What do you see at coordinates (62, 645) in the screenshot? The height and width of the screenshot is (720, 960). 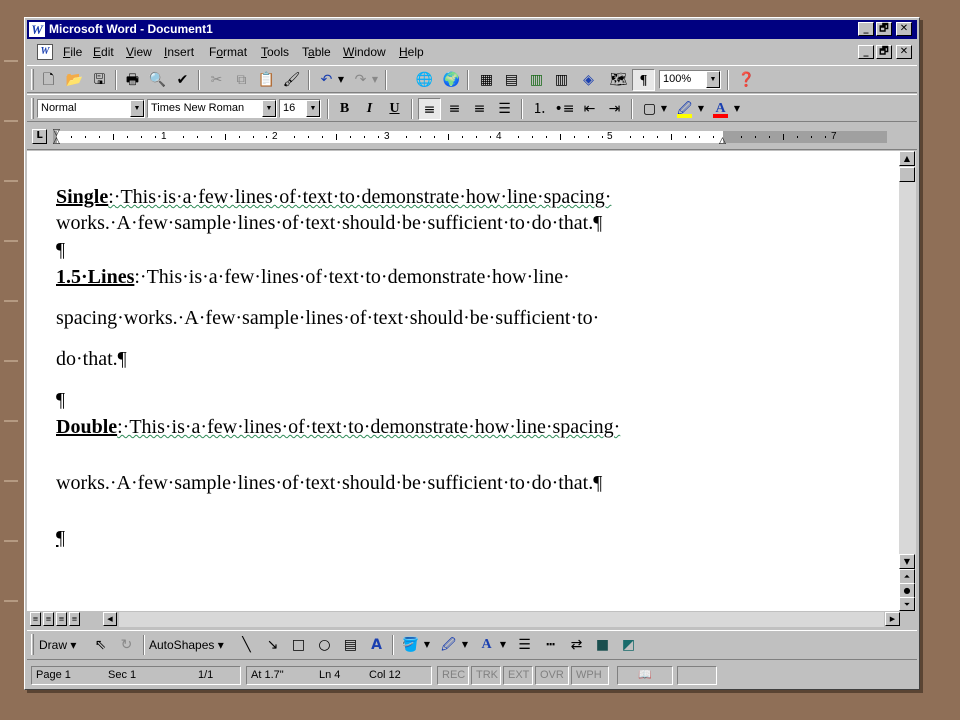 I see `draw-menu-button: Draw ▾` at bounding box center [62, 645].